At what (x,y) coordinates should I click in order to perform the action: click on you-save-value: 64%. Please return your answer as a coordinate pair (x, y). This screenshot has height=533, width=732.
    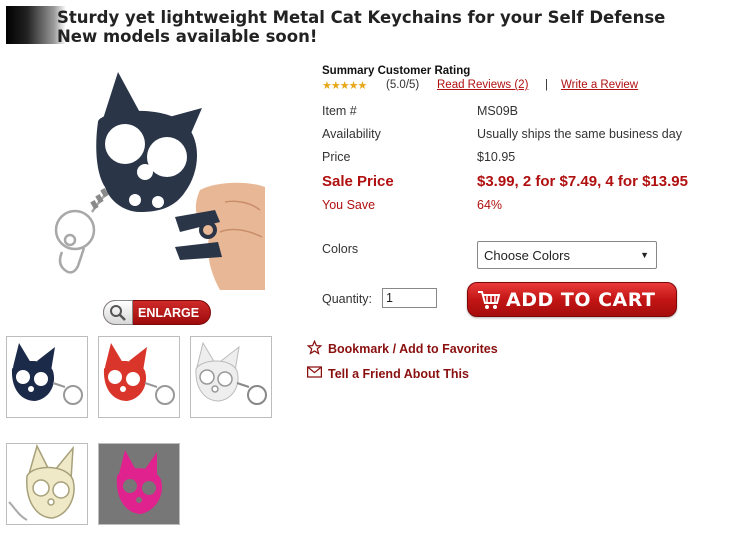
    Looking at the image, I should click on (490, 205).